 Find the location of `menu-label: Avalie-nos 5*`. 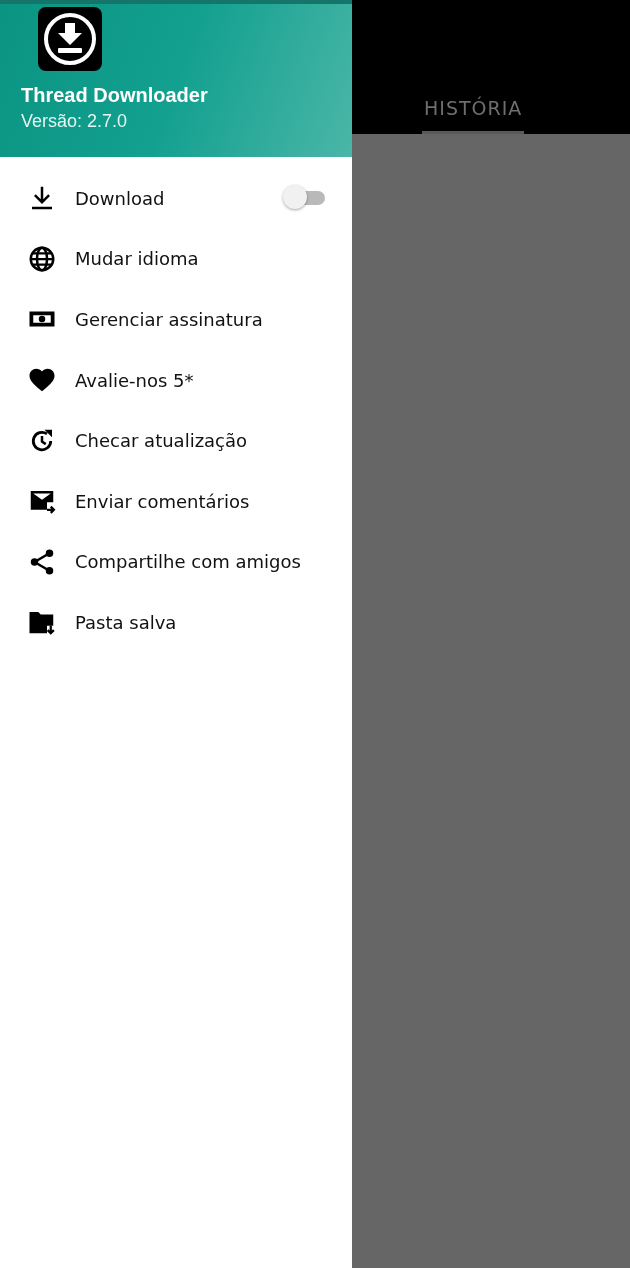

menu-label: Avalie-nos 5* is located at coordinates (135, 380).